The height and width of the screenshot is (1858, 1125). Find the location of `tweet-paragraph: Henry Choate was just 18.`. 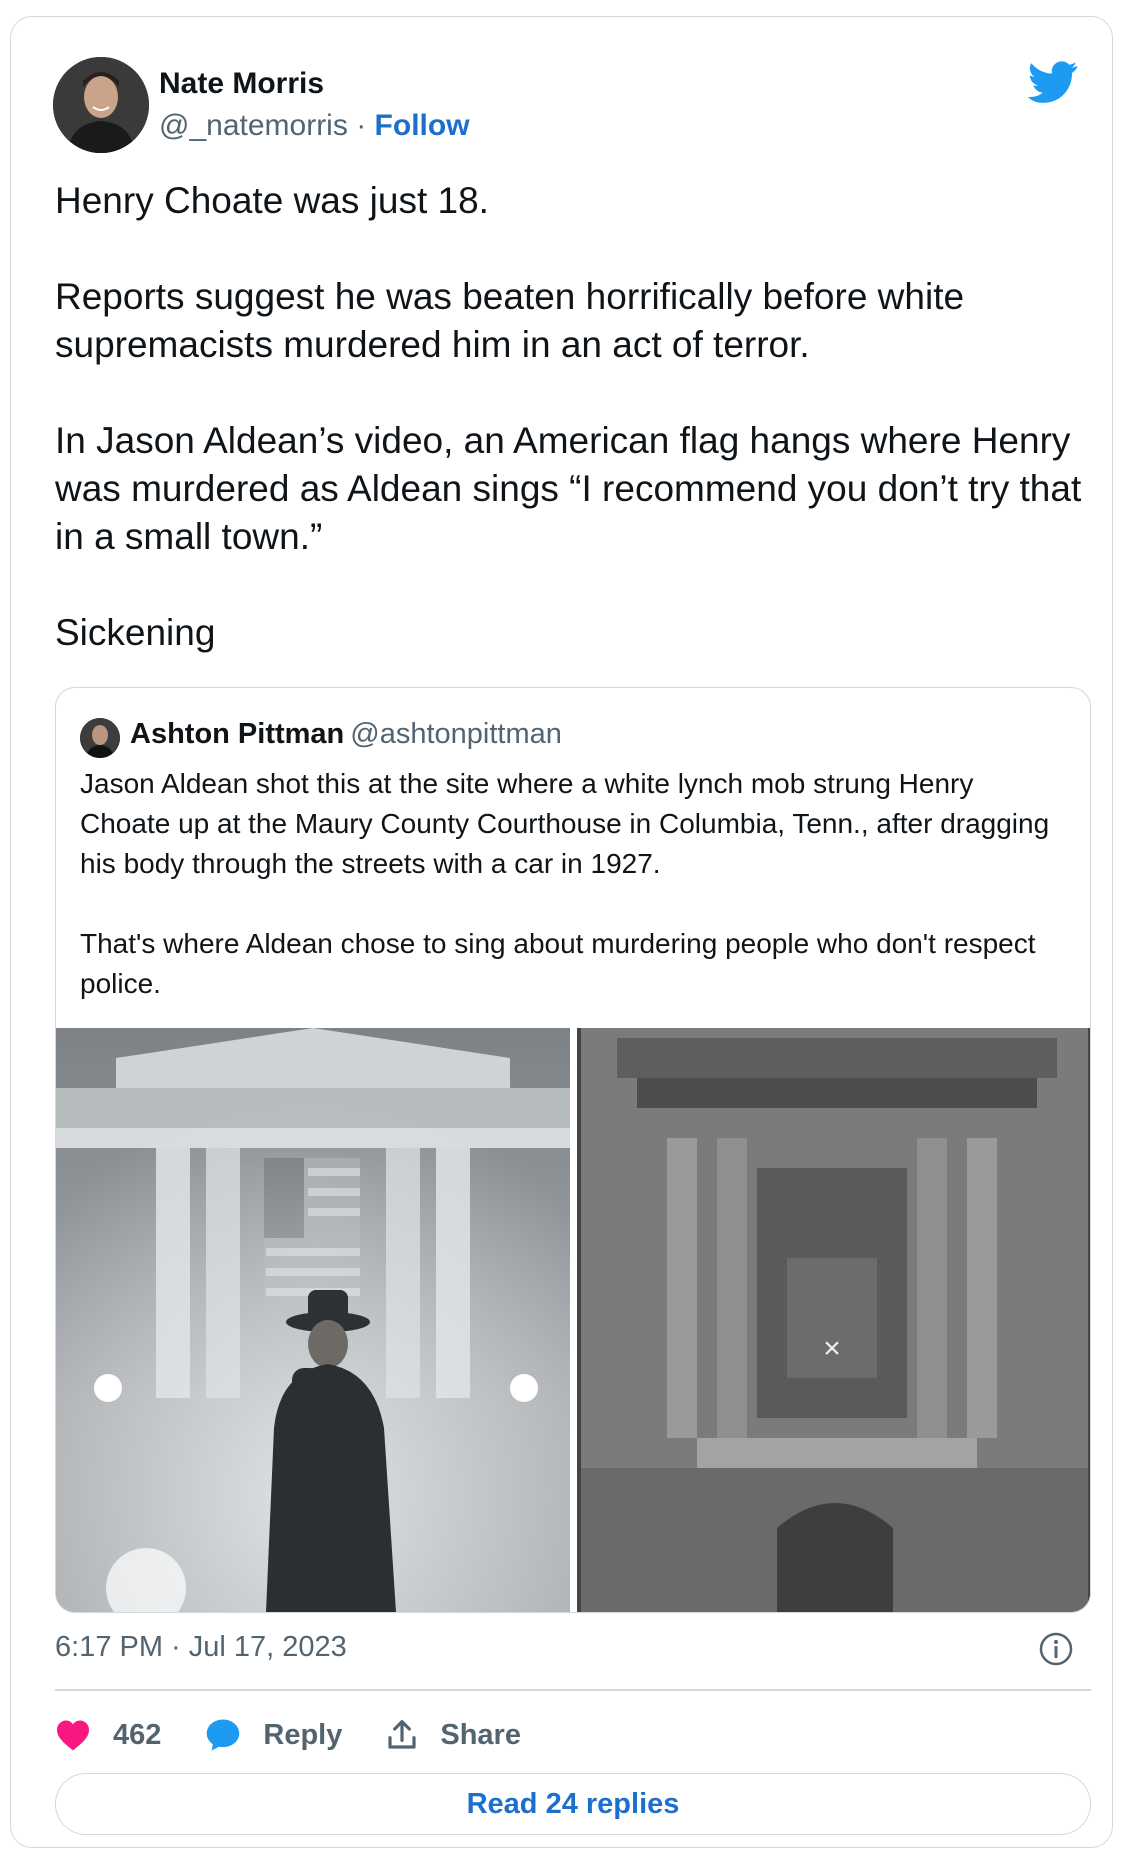

tweet-paragraph: Henry Choate was just 18. is located at coordinates (272, 200).